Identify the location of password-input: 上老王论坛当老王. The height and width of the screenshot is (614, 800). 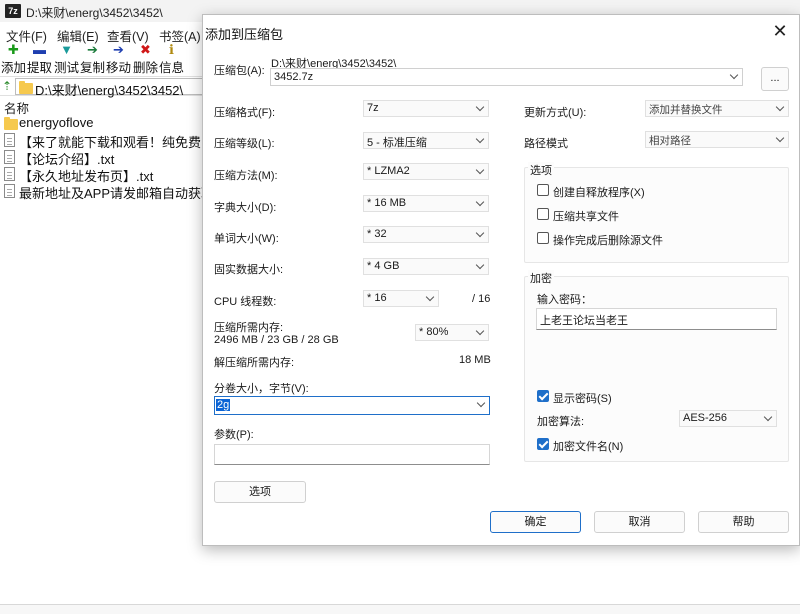
(656, 319).